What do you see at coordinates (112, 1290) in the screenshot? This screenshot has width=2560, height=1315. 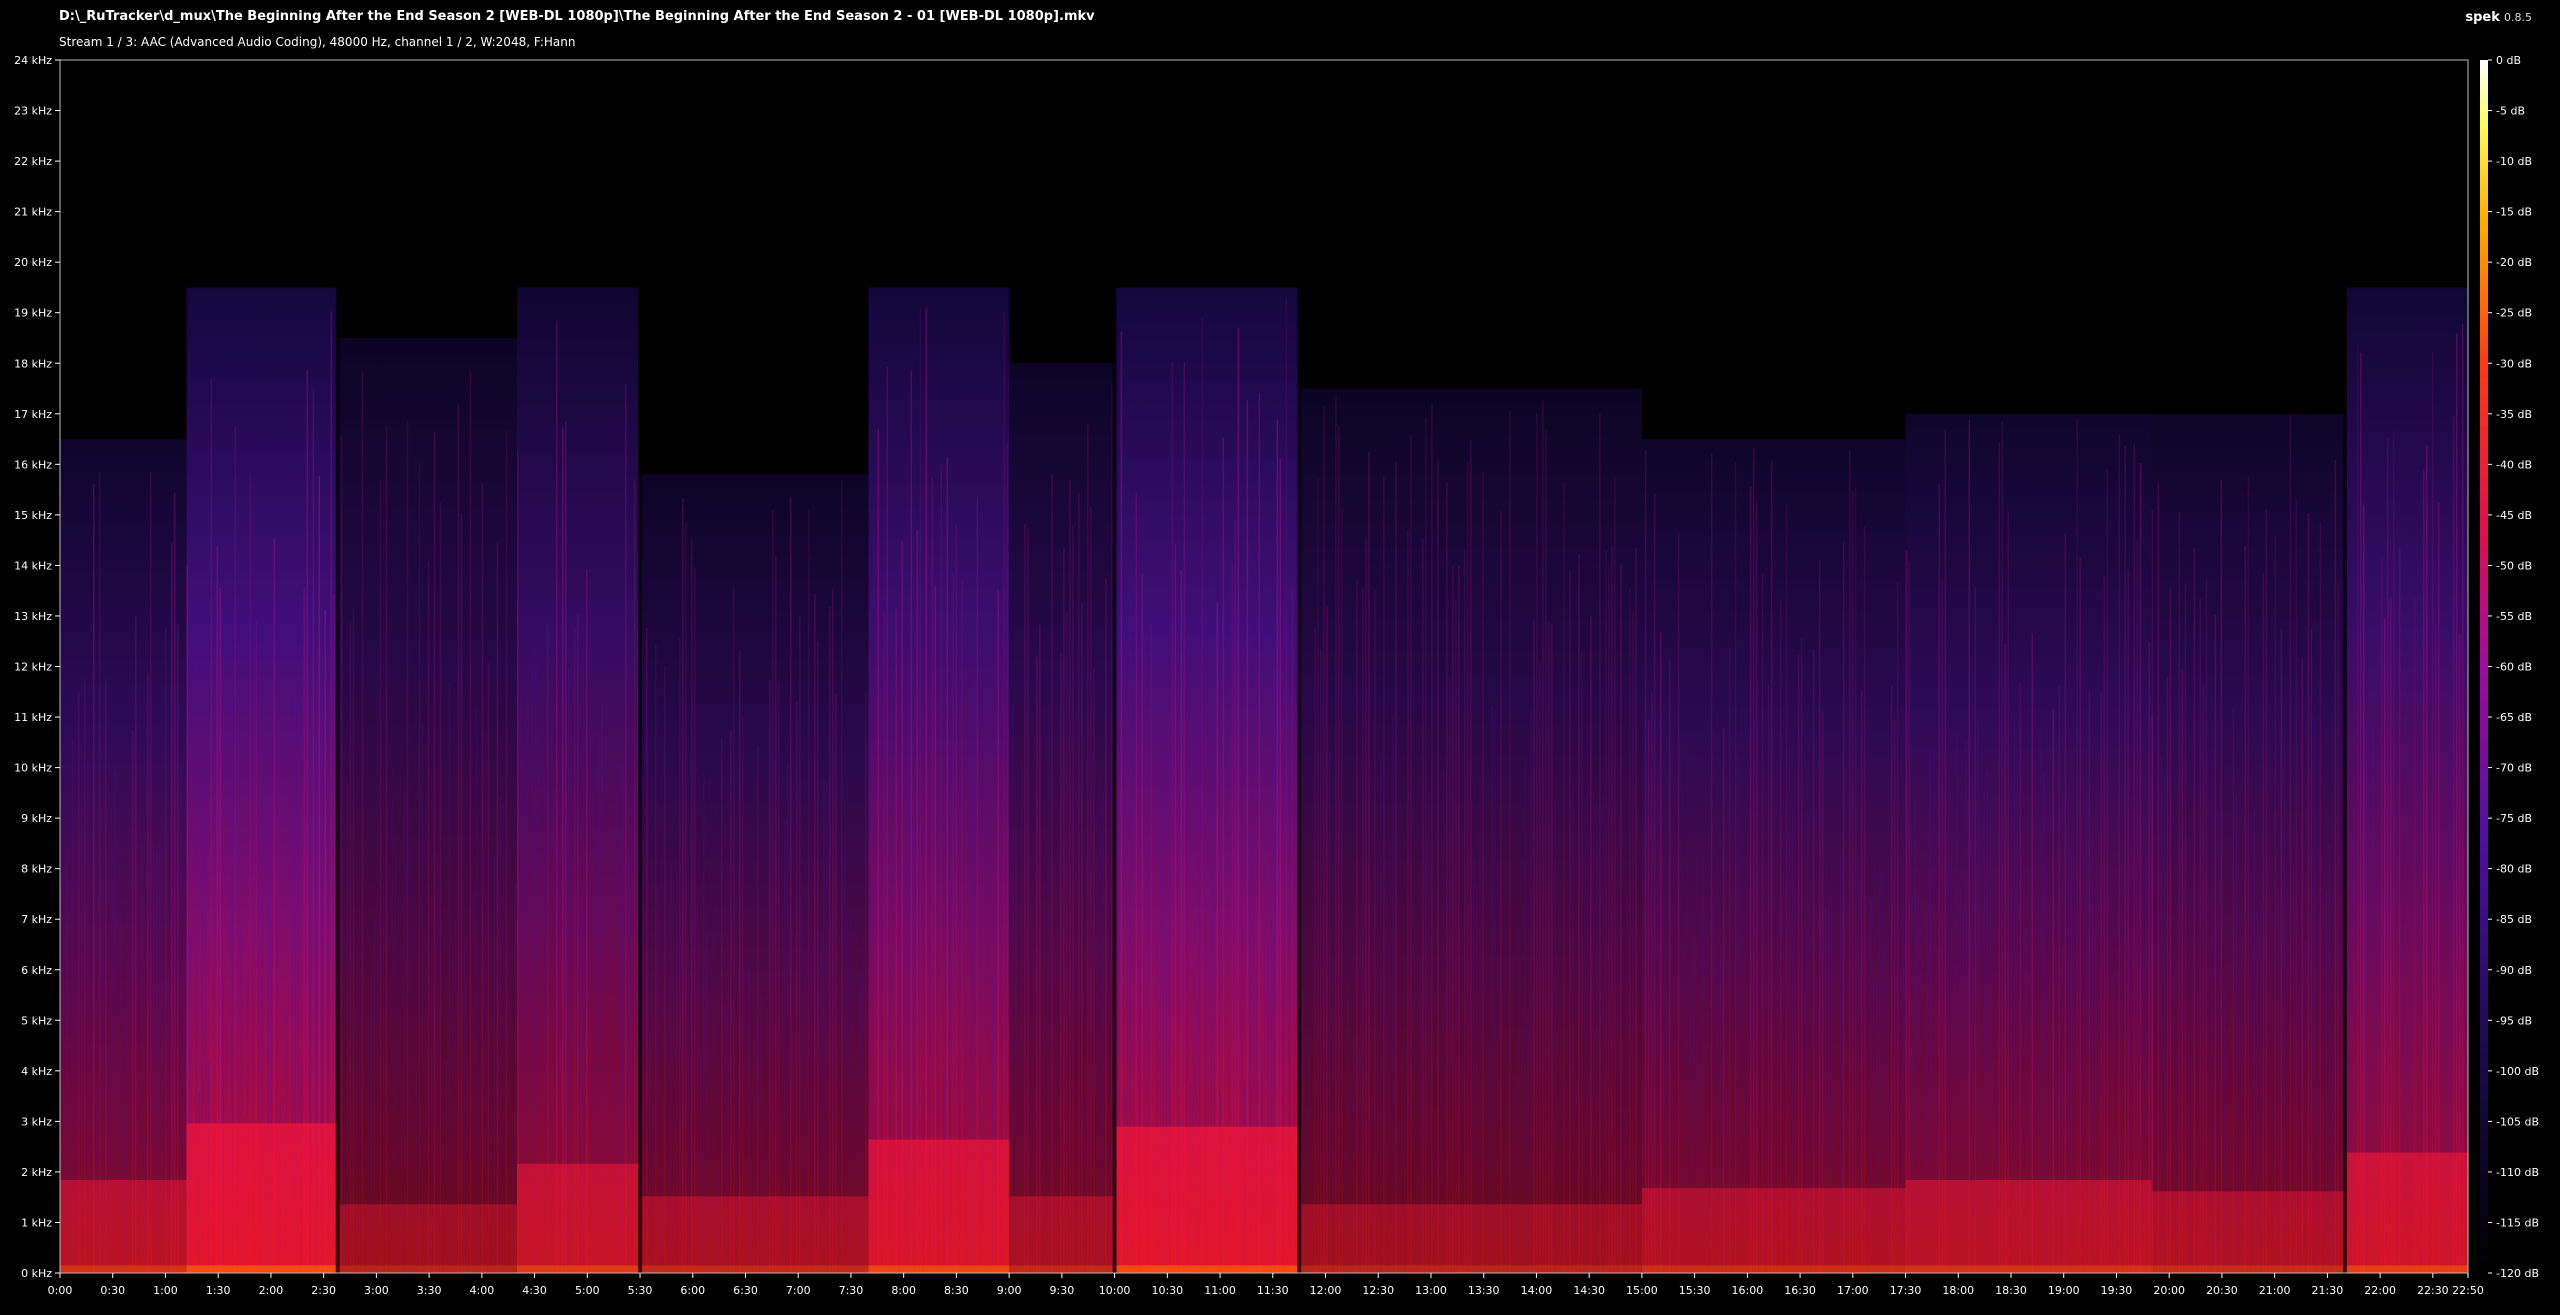 I see `x-tick-label: 0:30` at bounding box center [112, 1290].